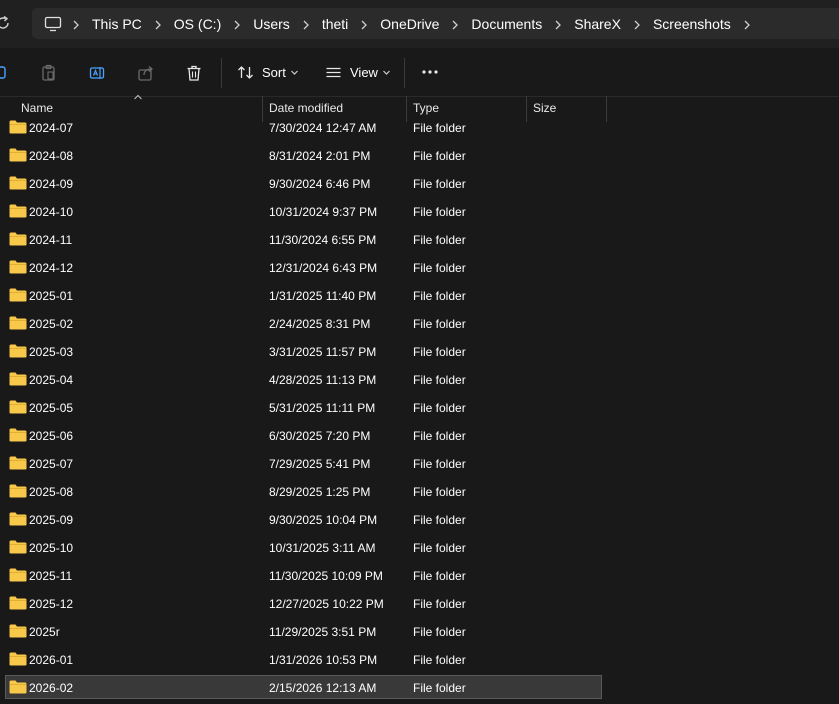 This screenshot has height=704, width=839. I want to click on file-row: 2024-09 9/30/2024 6:46 PM File folder, so click(303, 183).